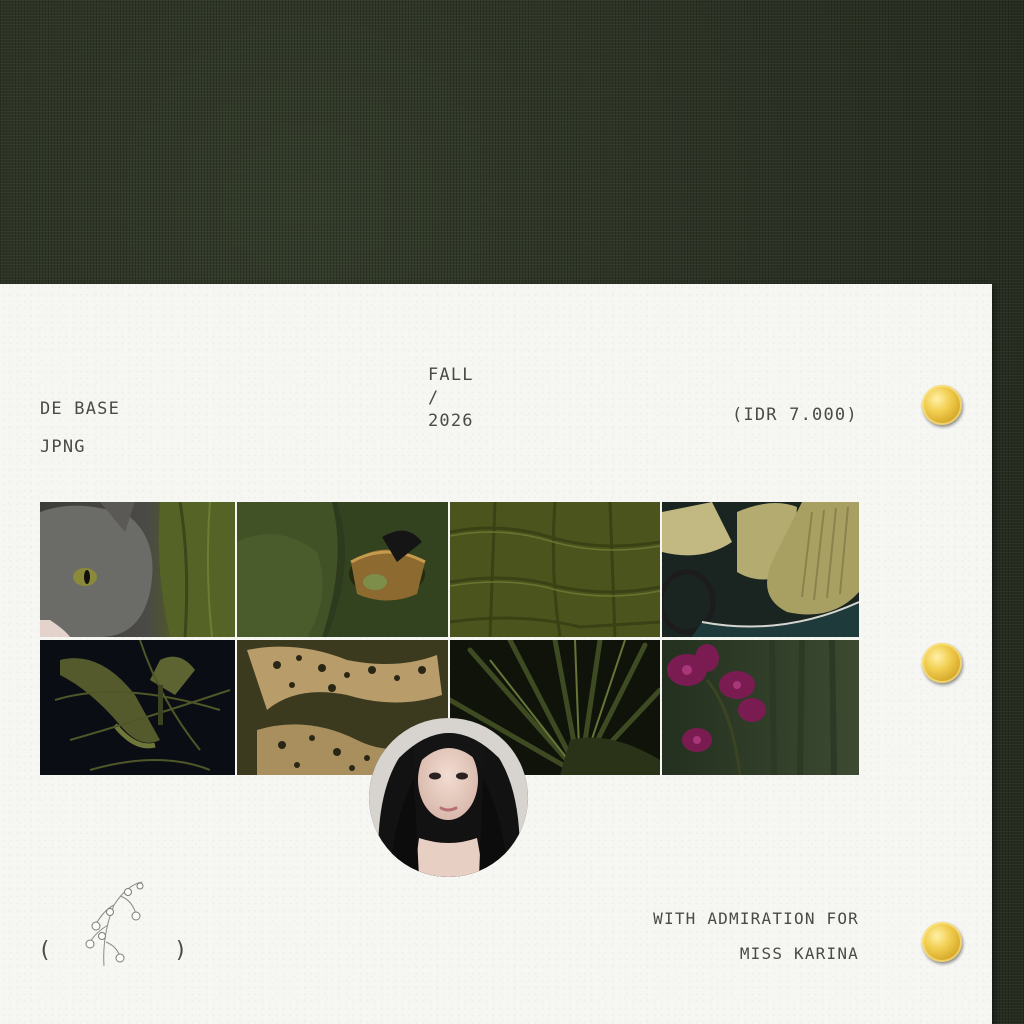 This screenshot has width=1024, height=1024. I want to click on lily-of-the-valley-sketch-icon, so click(114, 923).